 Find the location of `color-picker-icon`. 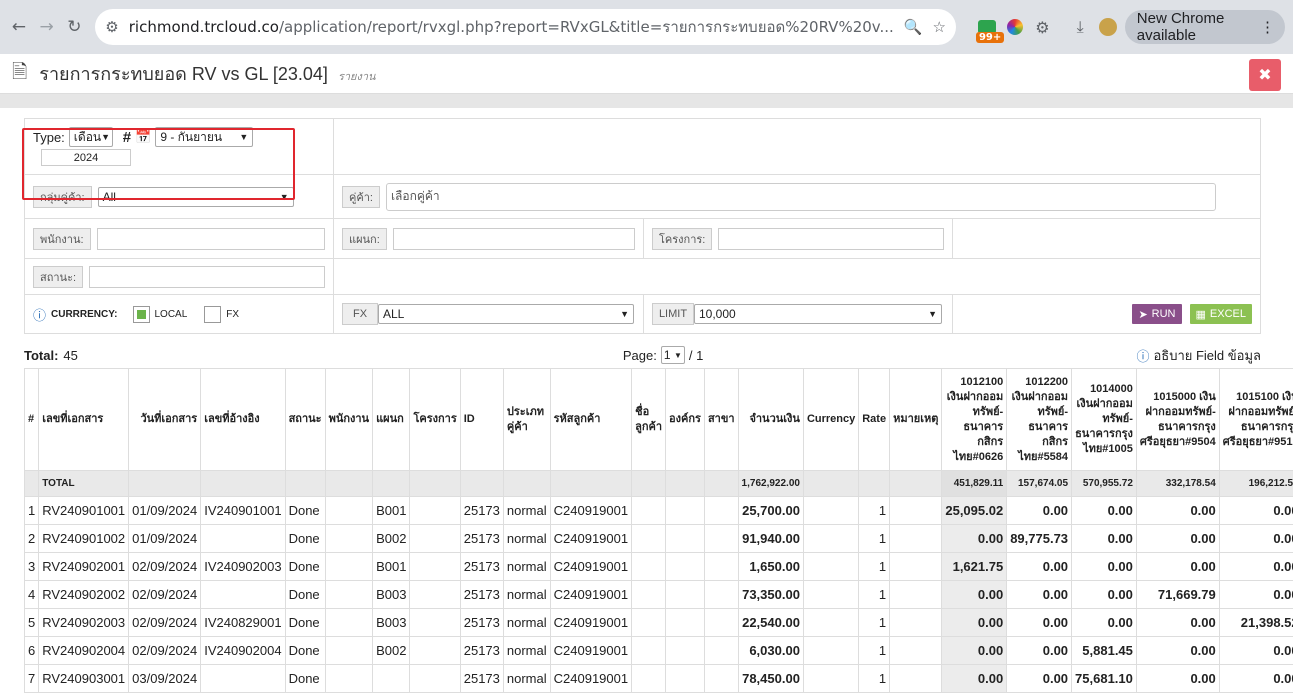

color-picker-icon is located at coordinates (1015, 27).